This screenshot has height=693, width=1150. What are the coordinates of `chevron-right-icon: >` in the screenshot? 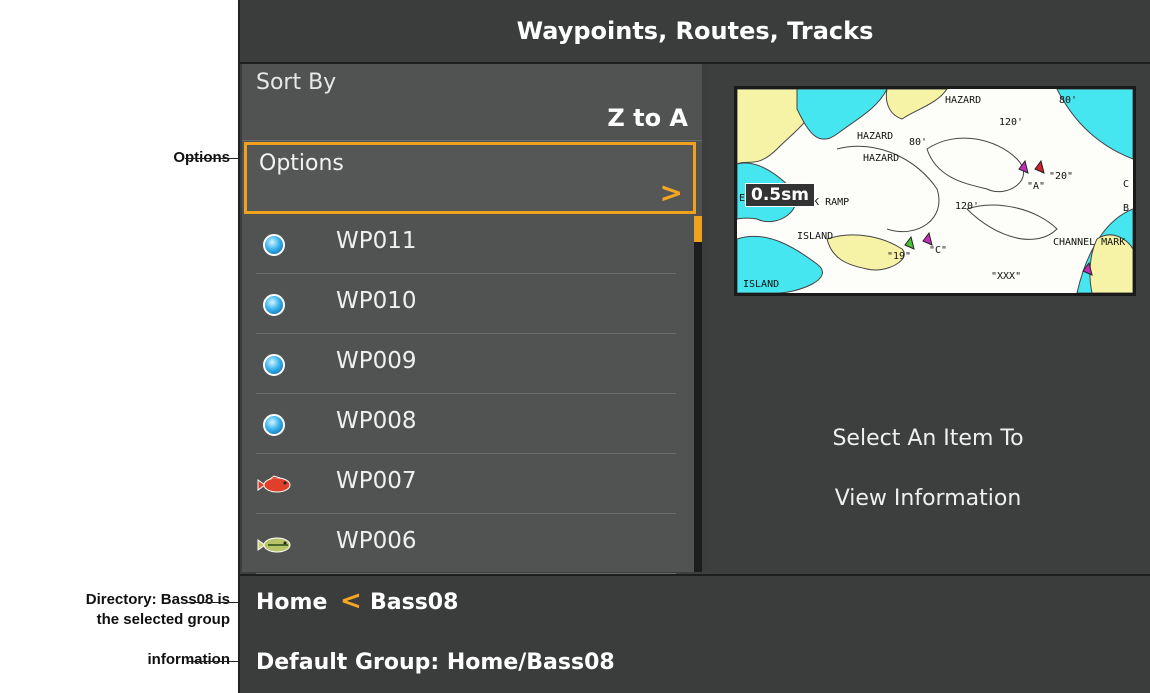 It's located at (671, 192).